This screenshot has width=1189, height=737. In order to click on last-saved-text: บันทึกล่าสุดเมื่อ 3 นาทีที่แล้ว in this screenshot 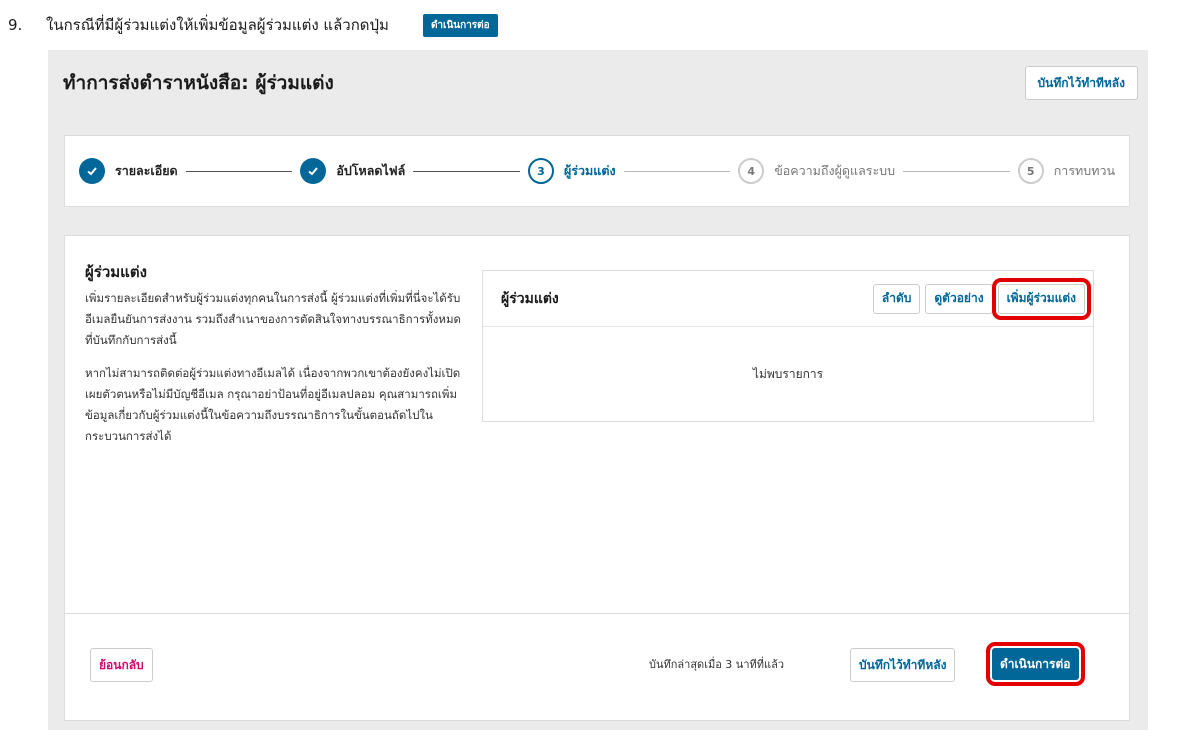, I will do `click(717, 664)`.